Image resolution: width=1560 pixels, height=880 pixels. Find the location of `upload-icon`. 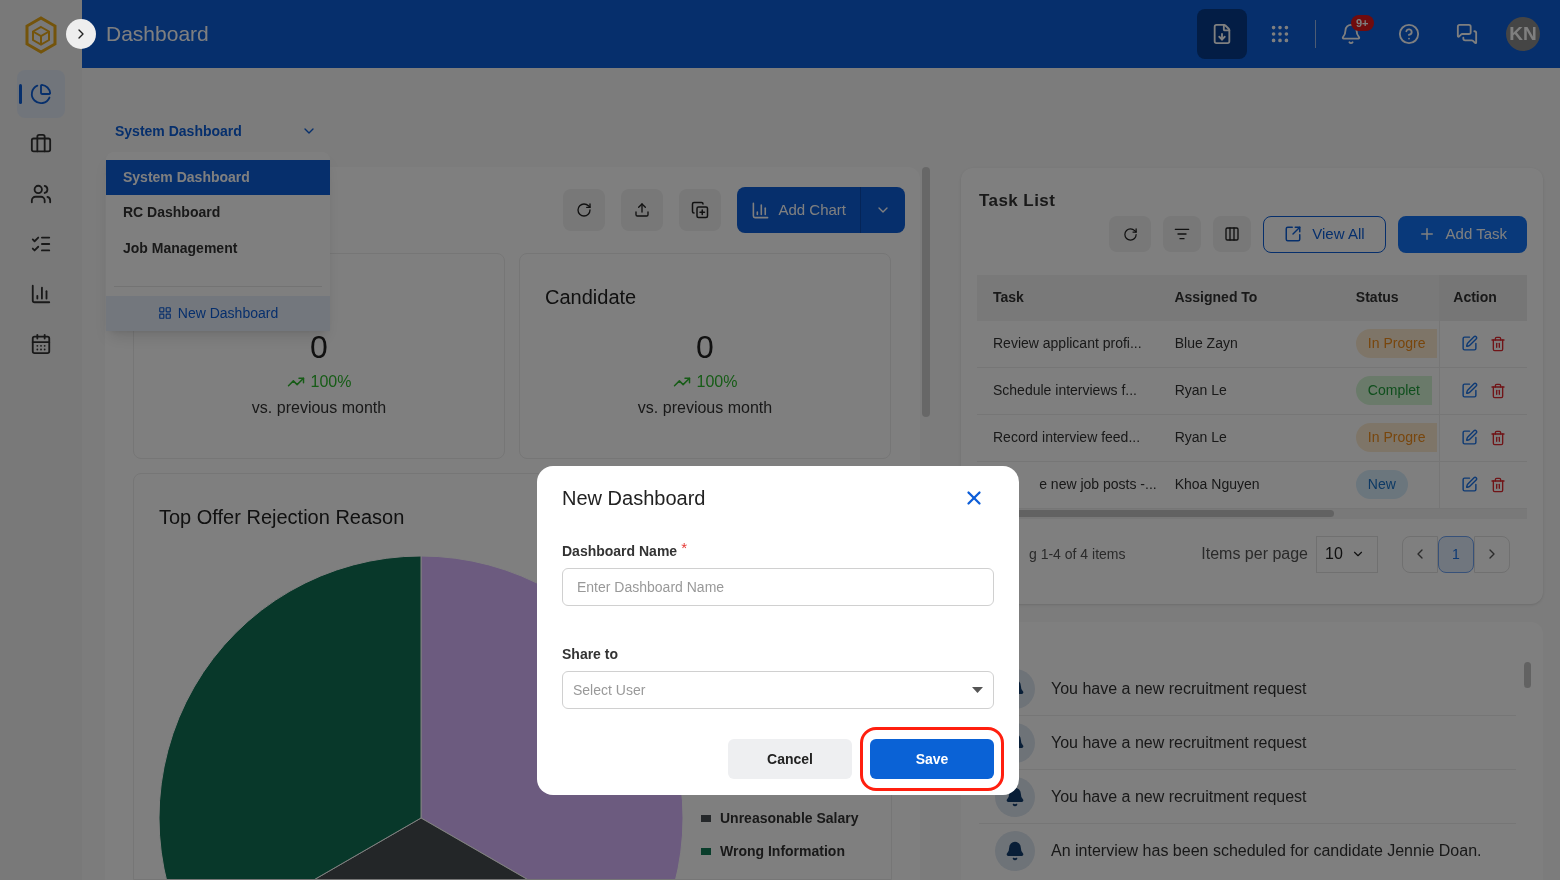

upload-icon is located at coordinates (642, 210).